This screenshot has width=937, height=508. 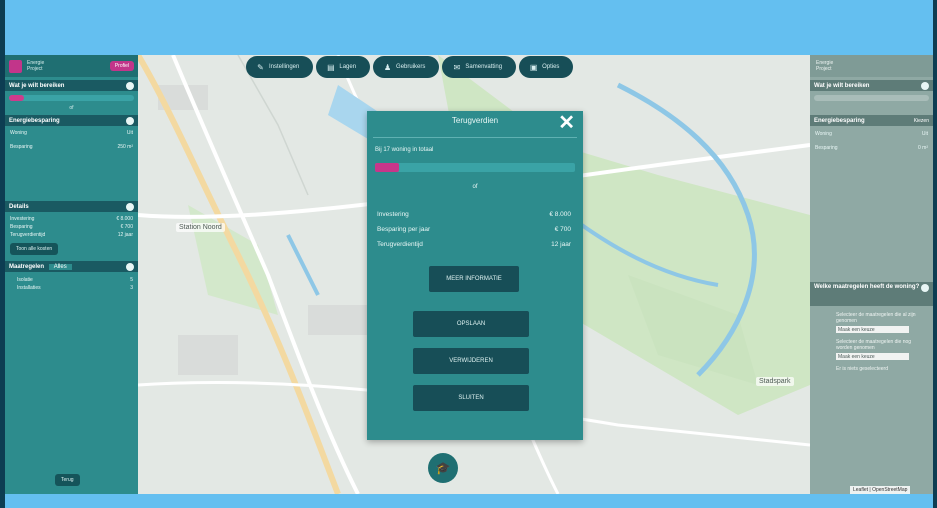 I want to click on nav-samenvatting-button: ✉ Samenvatting, so click(x=479, y=67).